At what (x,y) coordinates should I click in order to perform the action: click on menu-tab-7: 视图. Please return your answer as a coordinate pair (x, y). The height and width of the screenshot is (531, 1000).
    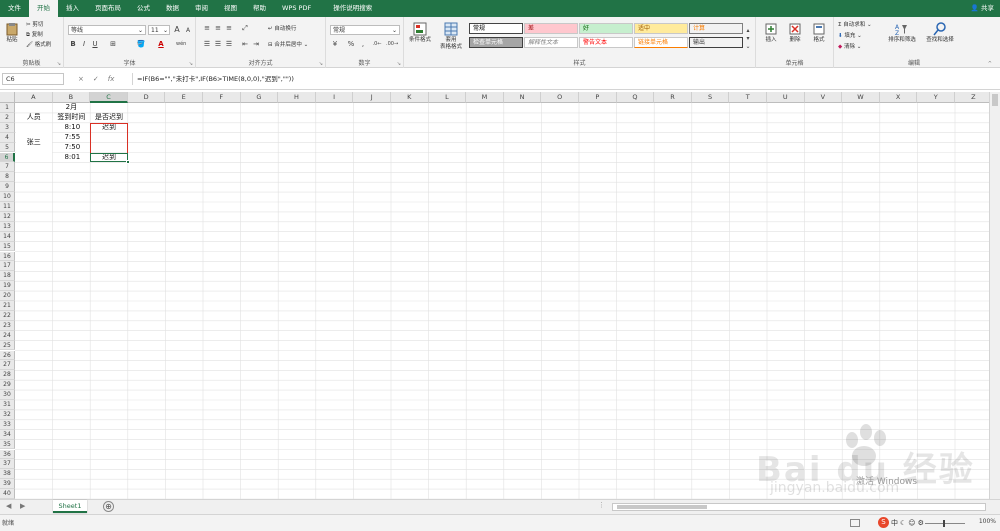
    Looking at the image, I should click on (230, 8).